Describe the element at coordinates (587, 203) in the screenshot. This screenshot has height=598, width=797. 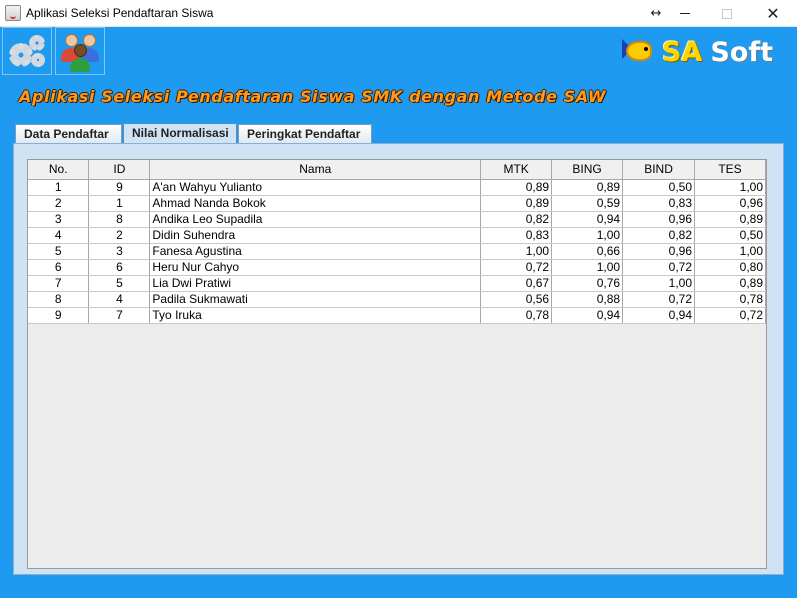
I see `cell-bing: 0,59` at that location.